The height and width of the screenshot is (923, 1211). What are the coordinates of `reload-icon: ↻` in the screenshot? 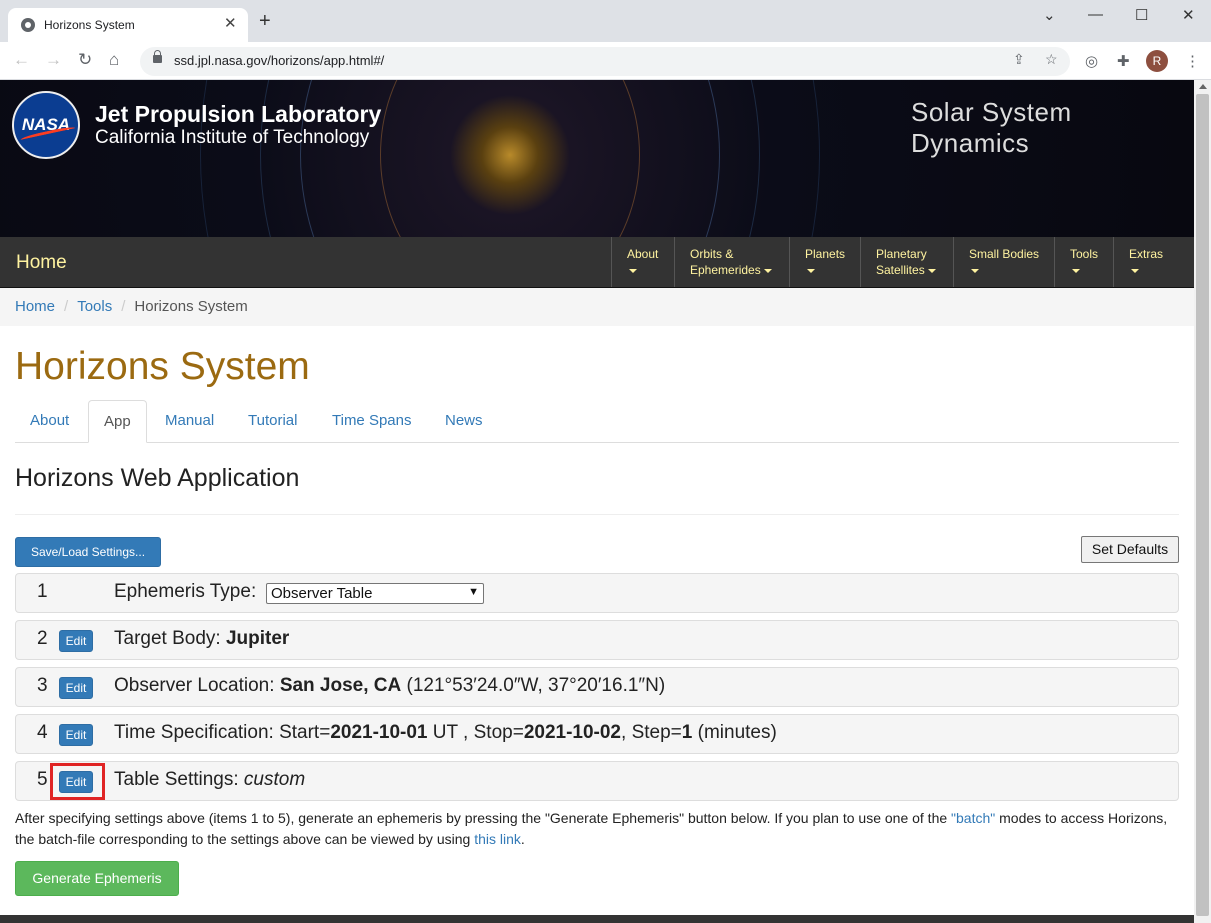 It's located at (85, 60).